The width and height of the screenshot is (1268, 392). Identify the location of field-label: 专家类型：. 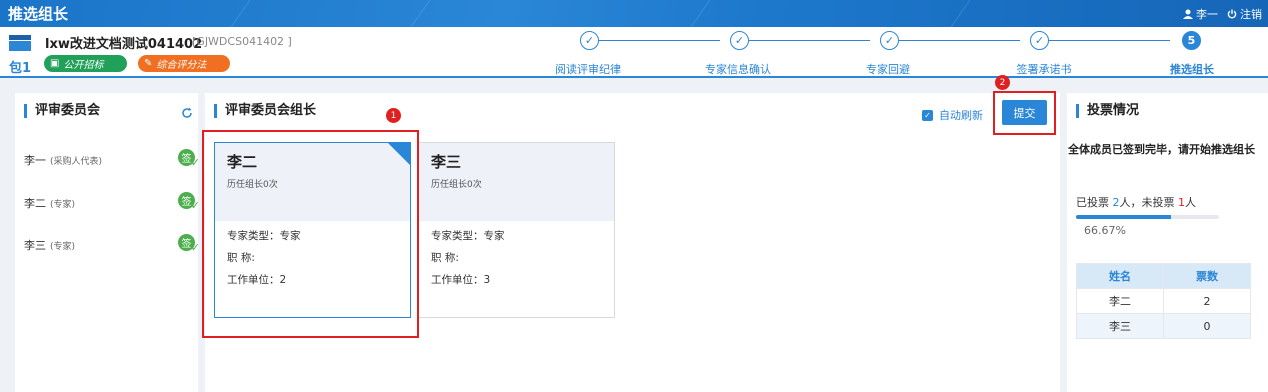
(457, 236).